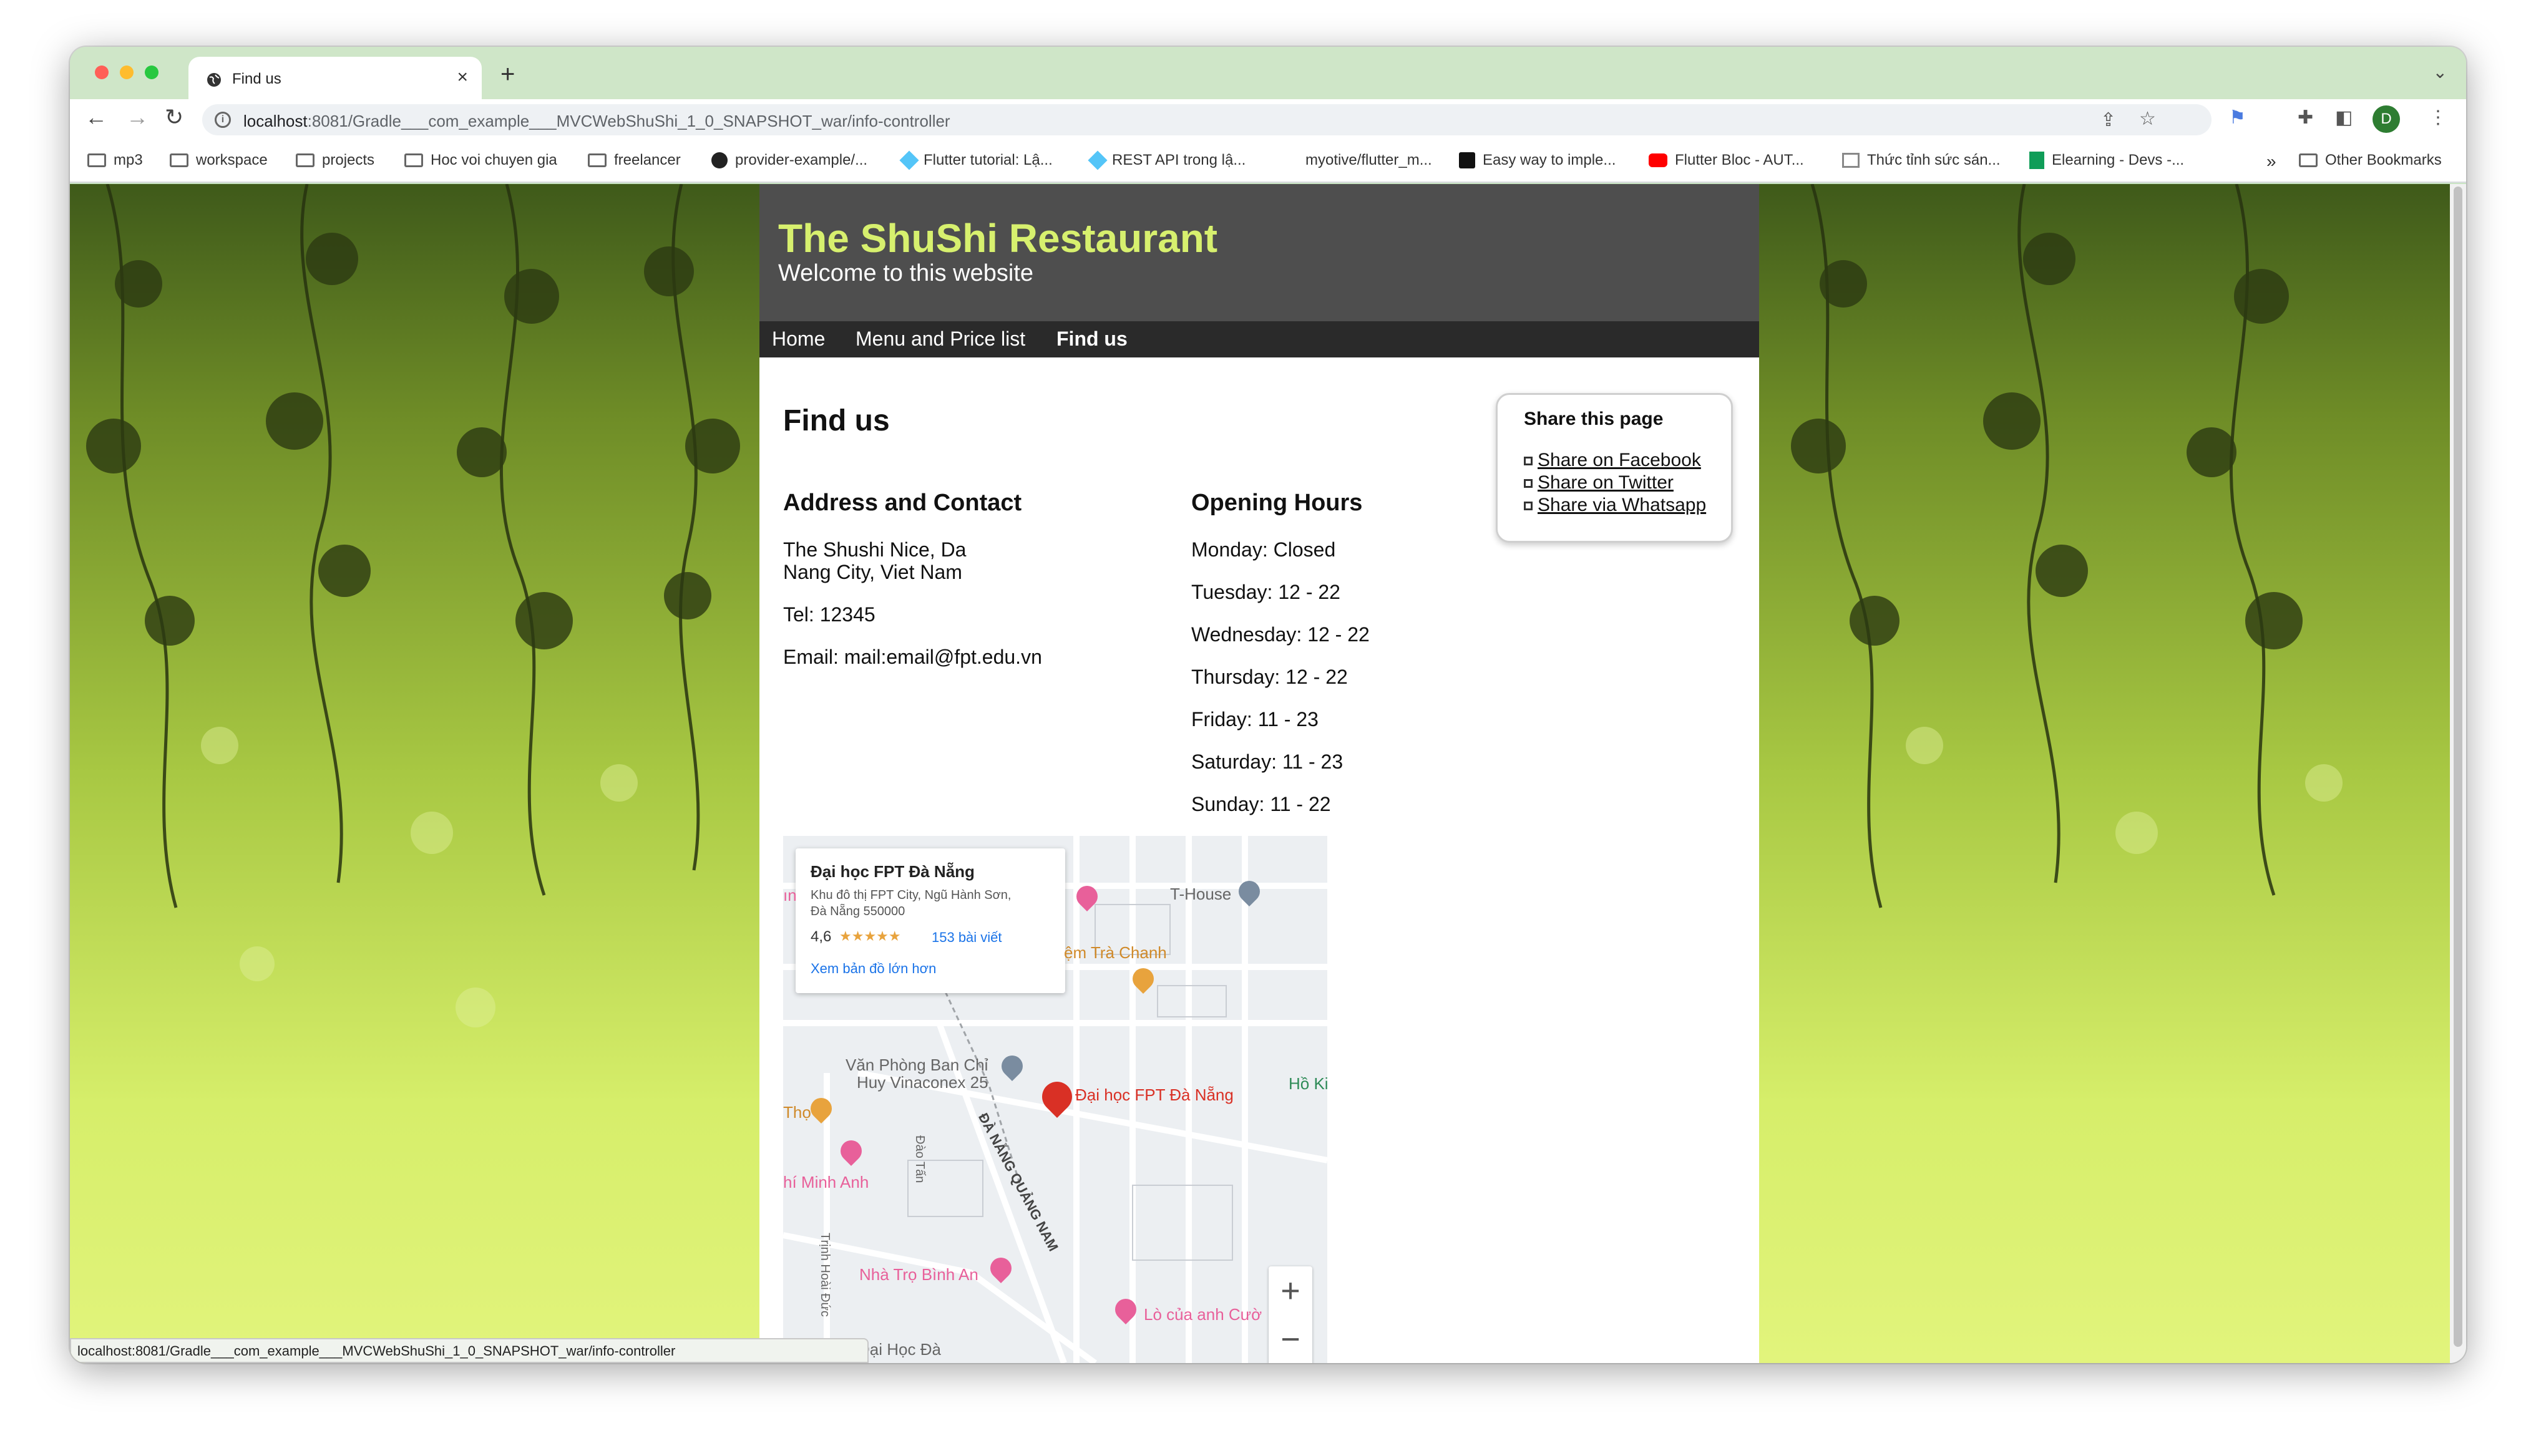 Image resolution: width=2536 pixels, height=1456 pixels. What do you see at coordinates (2438, 118) in the screenshot?
I see `more-menu-icon: ⋮` at bounding box center [2438, 118].